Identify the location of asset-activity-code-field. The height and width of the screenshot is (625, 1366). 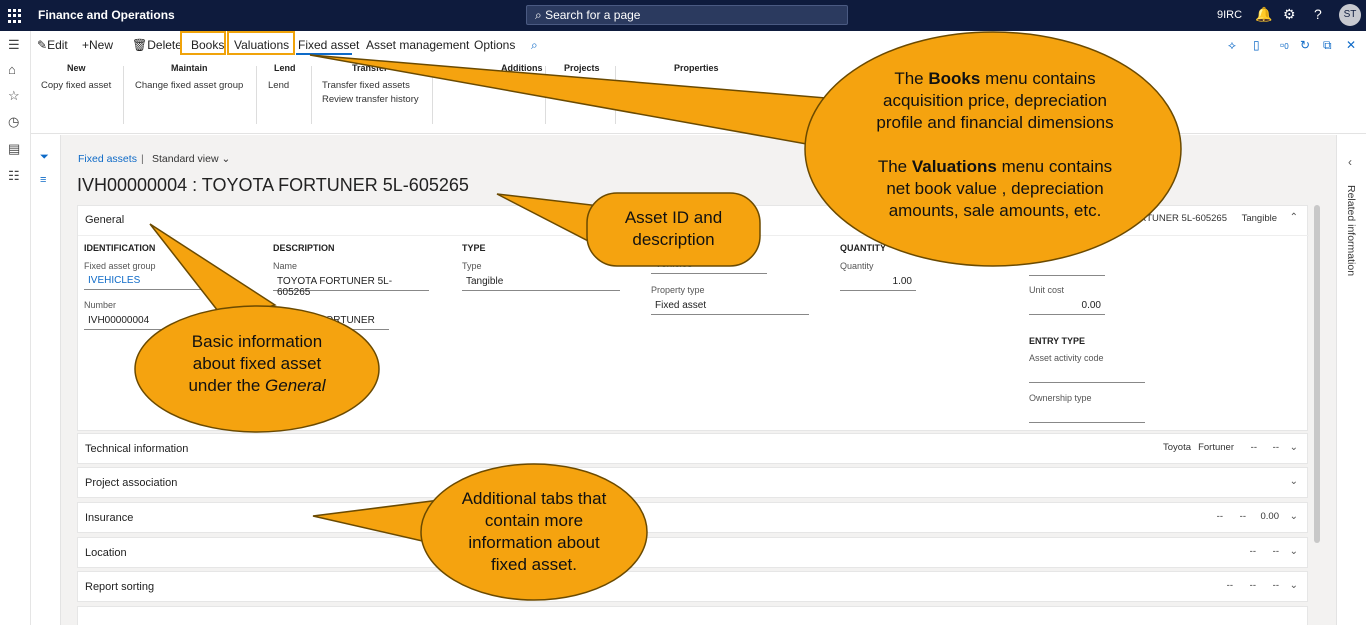
(1087, 374).